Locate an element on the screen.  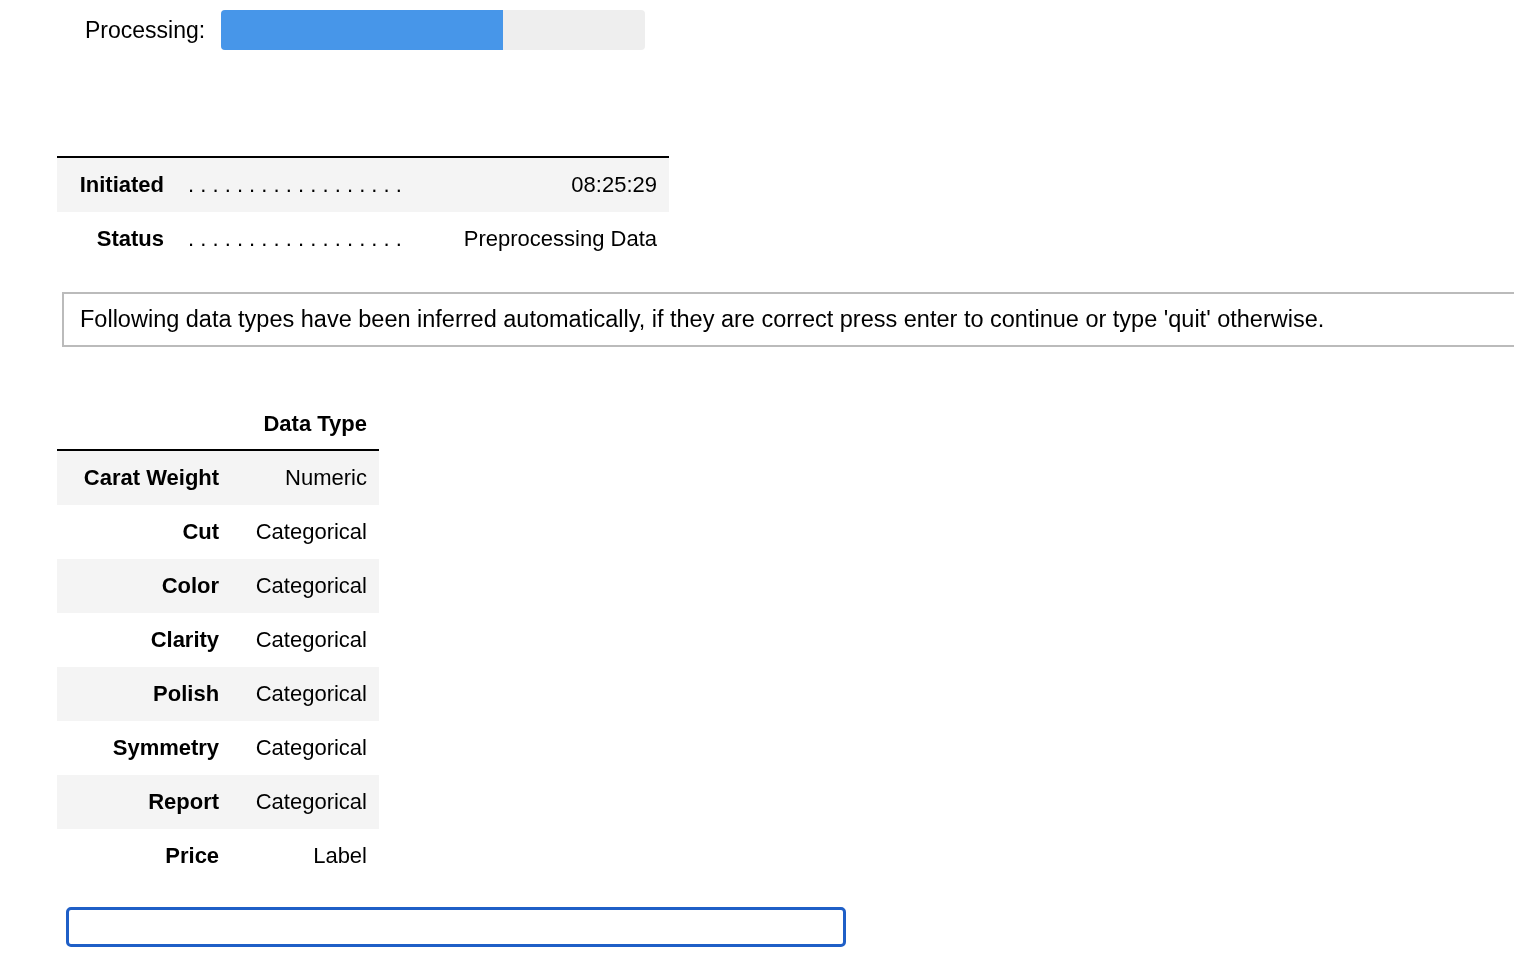
row-header: Clarity is located at coordinates (185, 639).